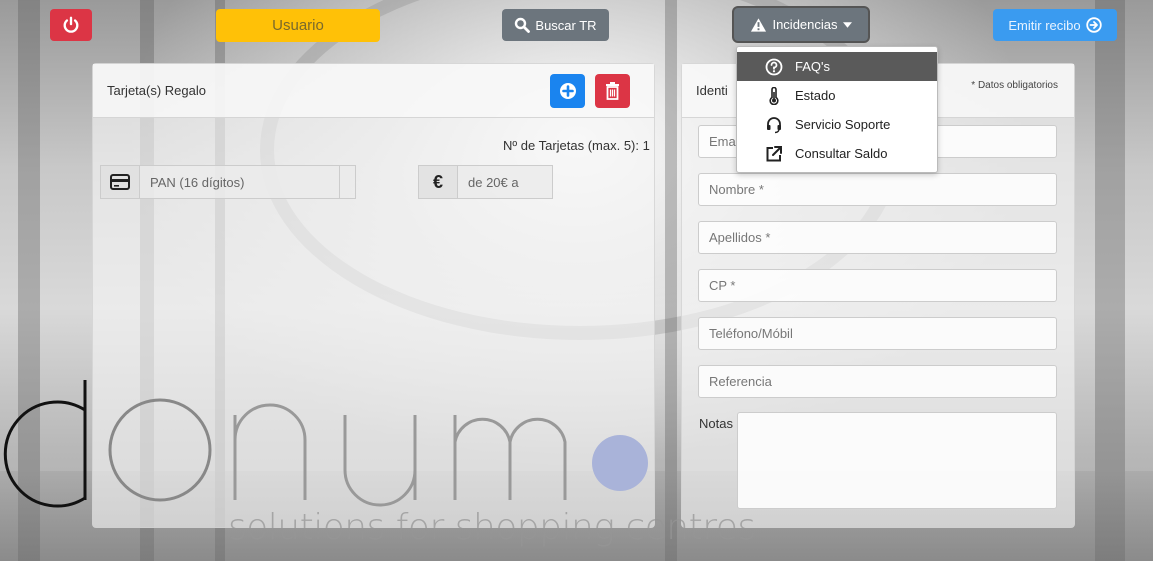  I want to click on thermometer-icon, so click(774, 95).